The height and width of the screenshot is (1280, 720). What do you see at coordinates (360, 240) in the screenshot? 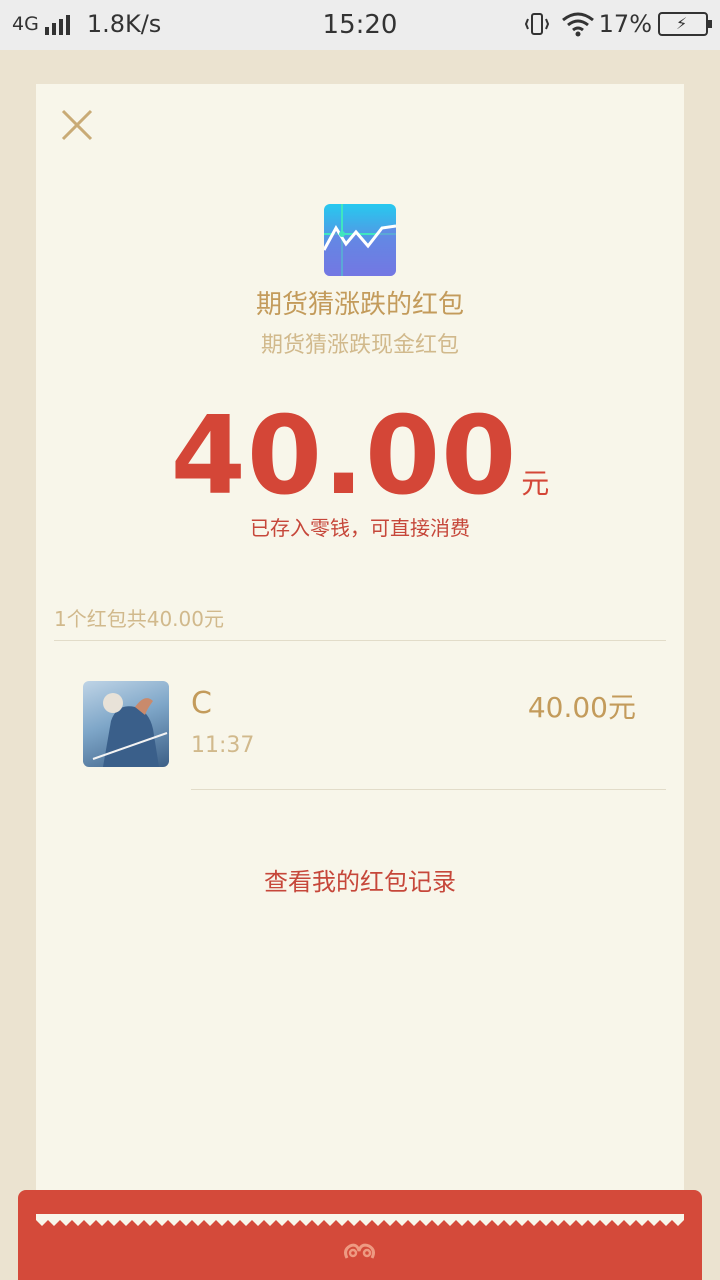
I see `chart-app-icon` at bounding box center [360, 240].